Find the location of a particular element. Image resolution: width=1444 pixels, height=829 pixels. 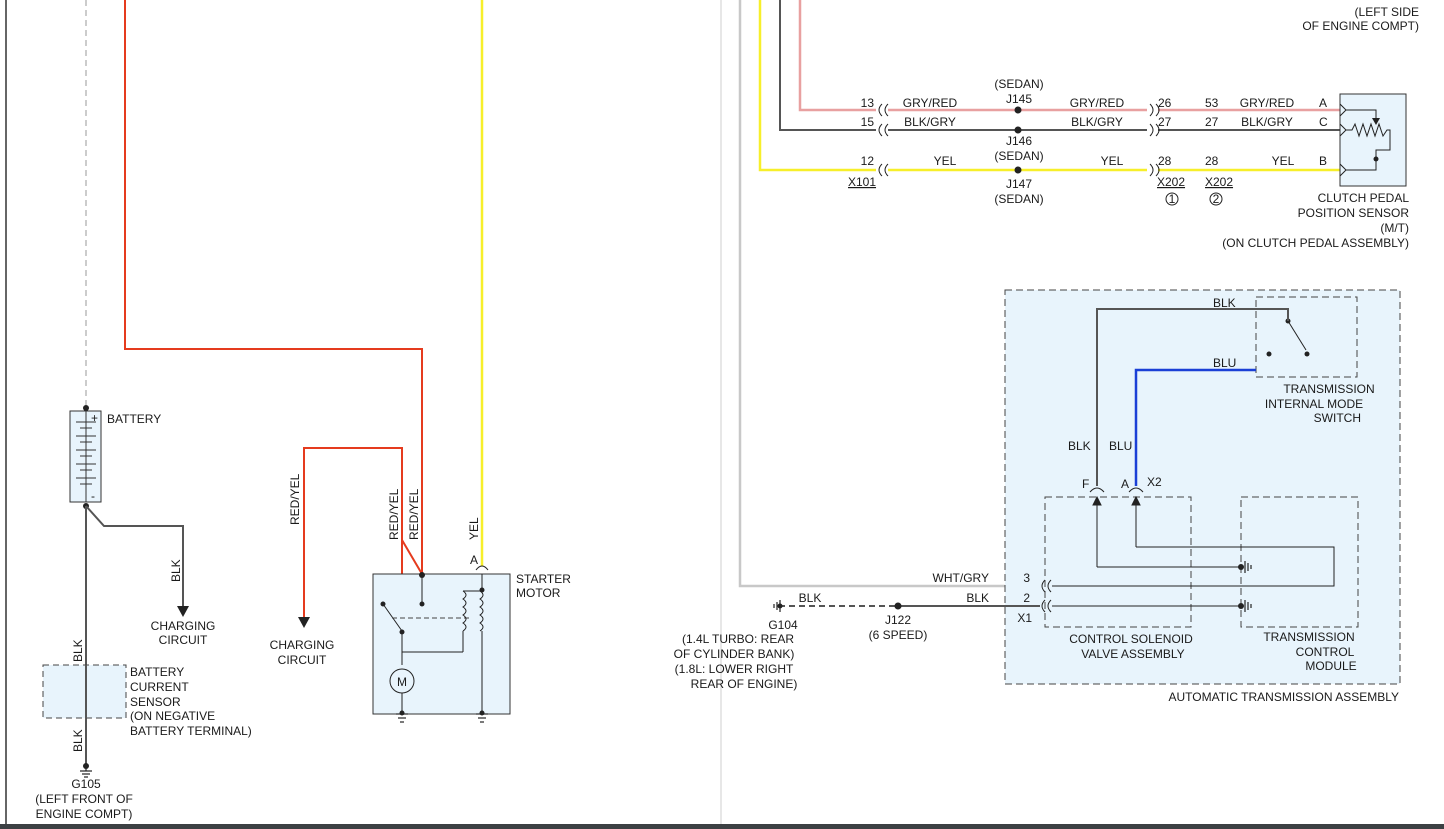

sedan-j147: (SEDAN) is located at coordinates (1018, 199).